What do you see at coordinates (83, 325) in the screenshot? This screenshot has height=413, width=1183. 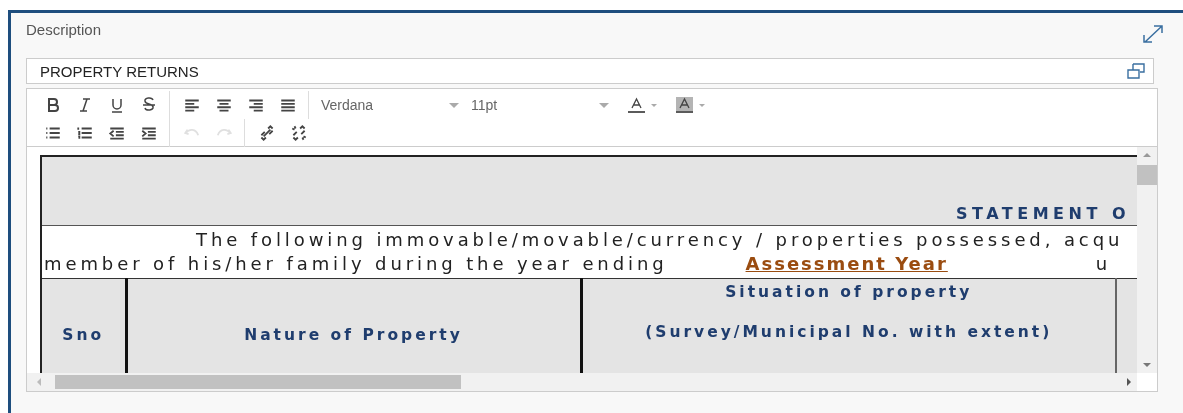 I see `column-header: Sno` at bounding box center [83, 325].